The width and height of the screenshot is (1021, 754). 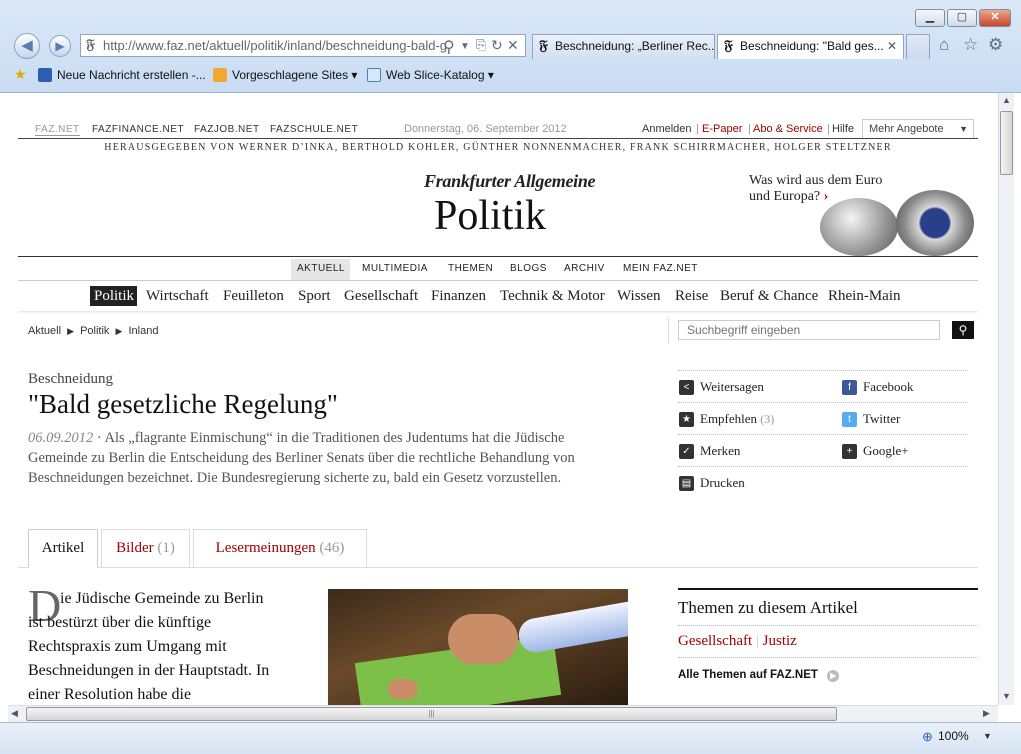 What do you see at coordinates (987, 736) in the screenshot?
I see `chevron-down-icon: ▼` at bounding box center [987, 736].